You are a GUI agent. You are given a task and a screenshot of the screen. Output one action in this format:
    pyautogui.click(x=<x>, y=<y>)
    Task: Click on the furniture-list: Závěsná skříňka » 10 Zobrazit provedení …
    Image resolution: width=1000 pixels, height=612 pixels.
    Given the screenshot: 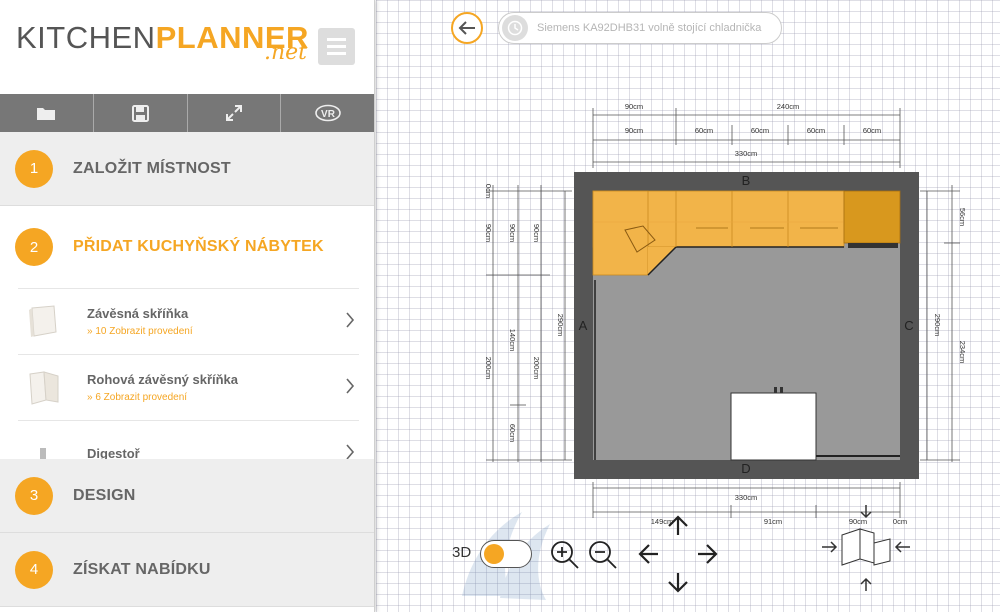 What is the action you would take?
    pyautogui.click(x=187, y=374)
    